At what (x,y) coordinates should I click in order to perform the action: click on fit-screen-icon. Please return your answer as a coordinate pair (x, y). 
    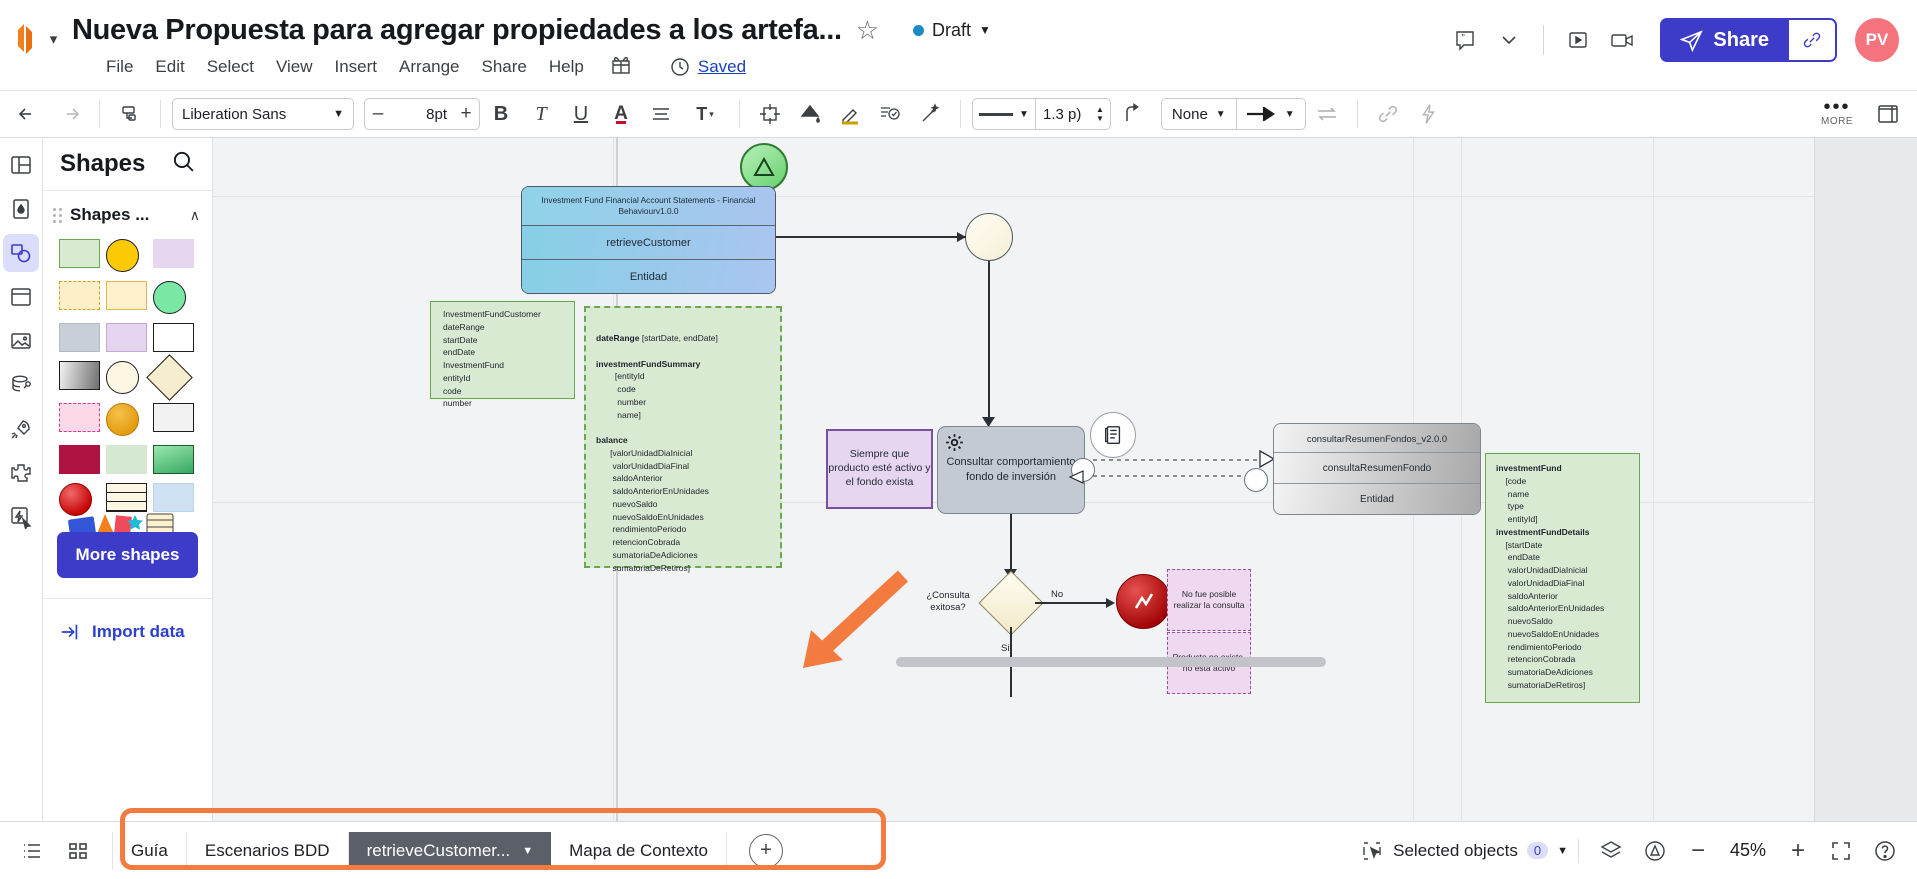
    Looking at the image, I should click on (1841, 851).